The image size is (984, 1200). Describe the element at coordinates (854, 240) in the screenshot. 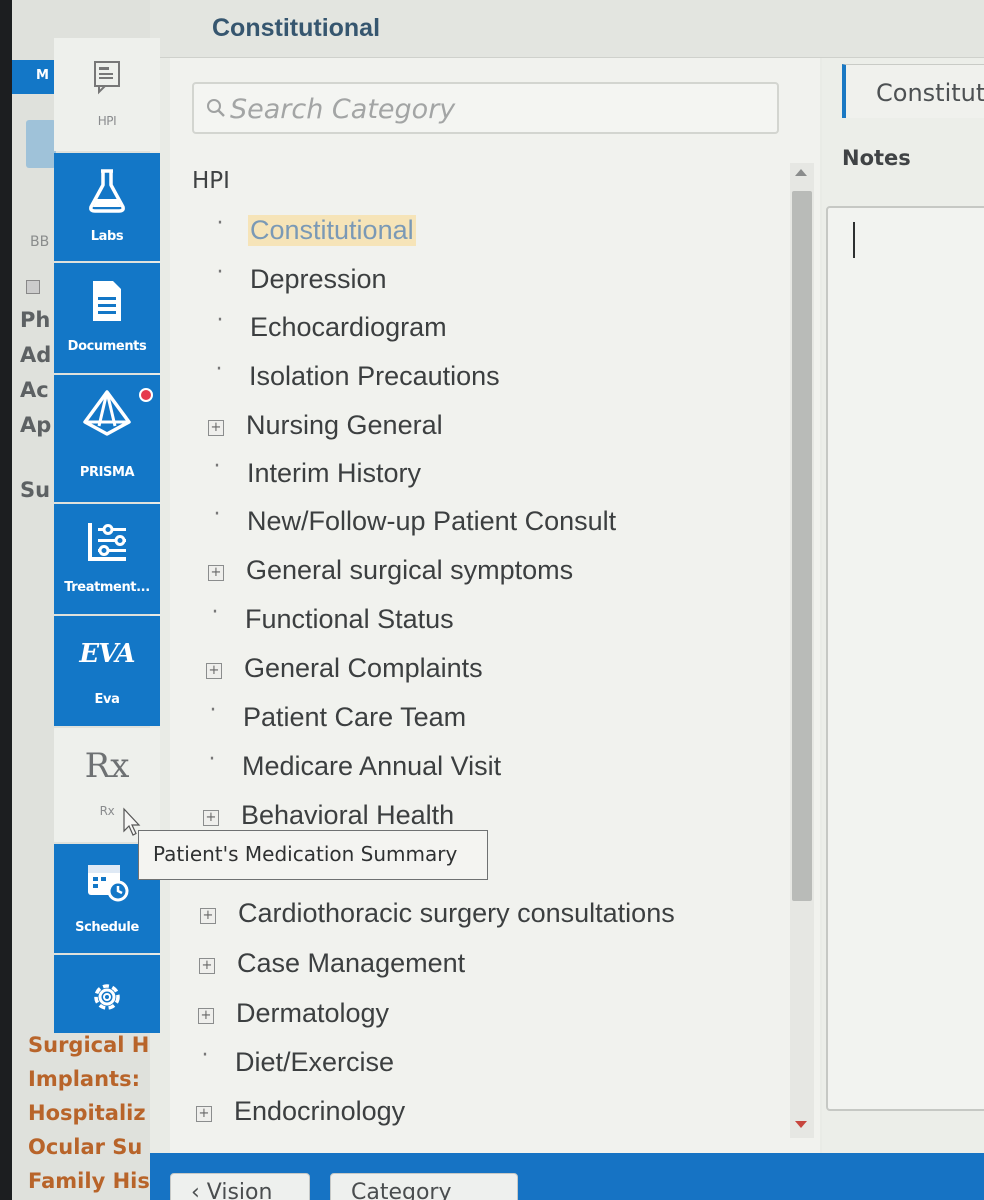

I see `text-caret` at that location.